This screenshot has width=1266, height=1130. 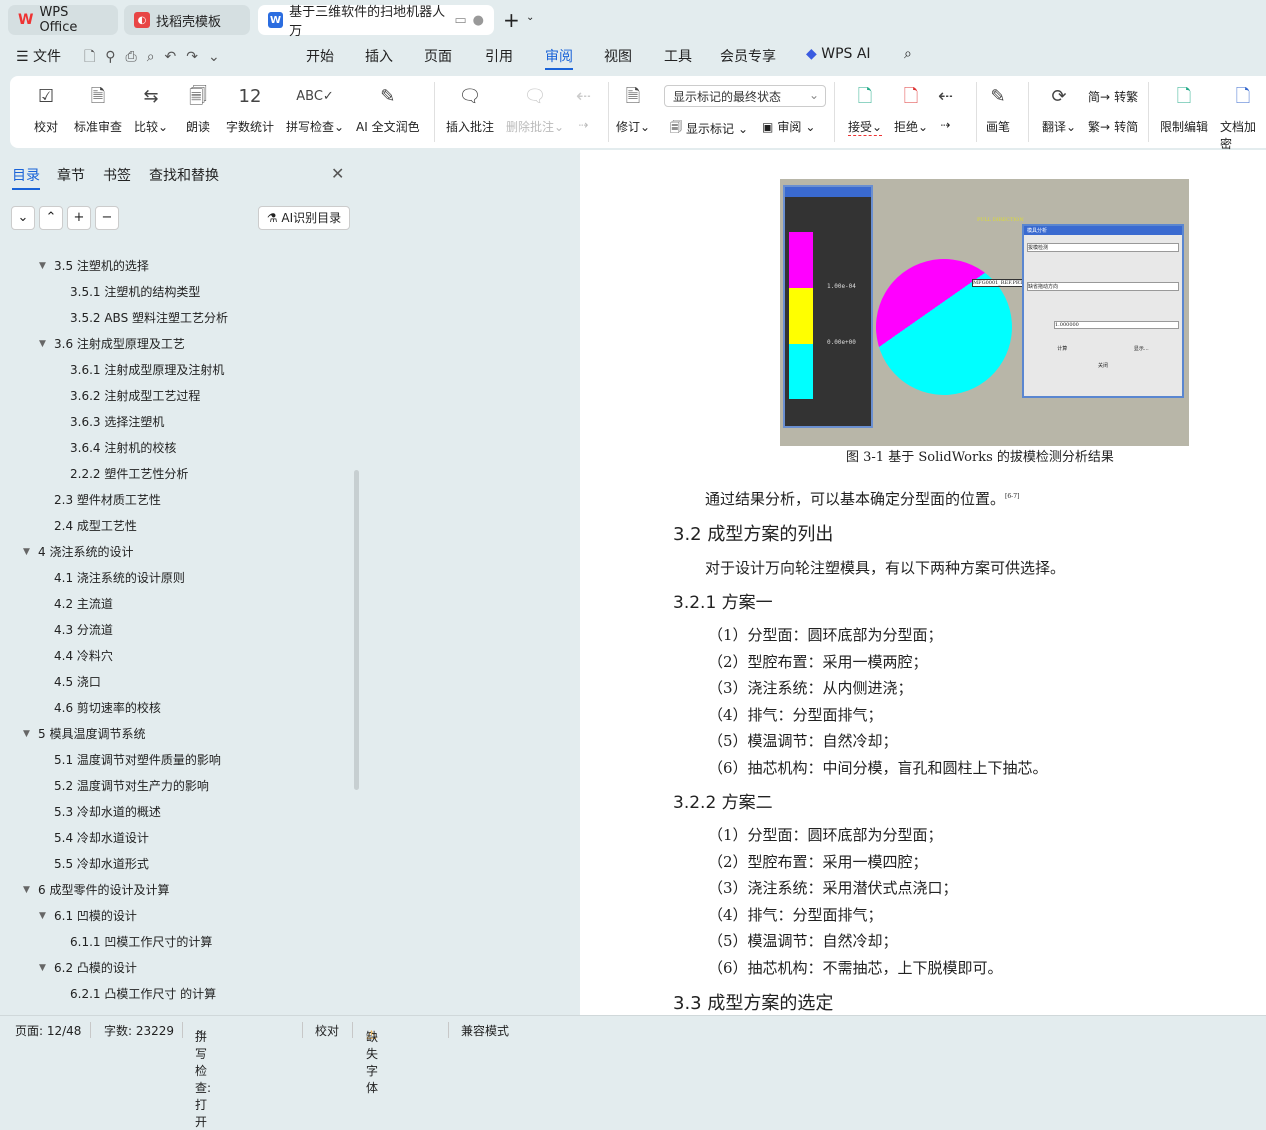 I want to click on list-item: （5）模温调节：自然冷却；, so click(x=803, y=941).